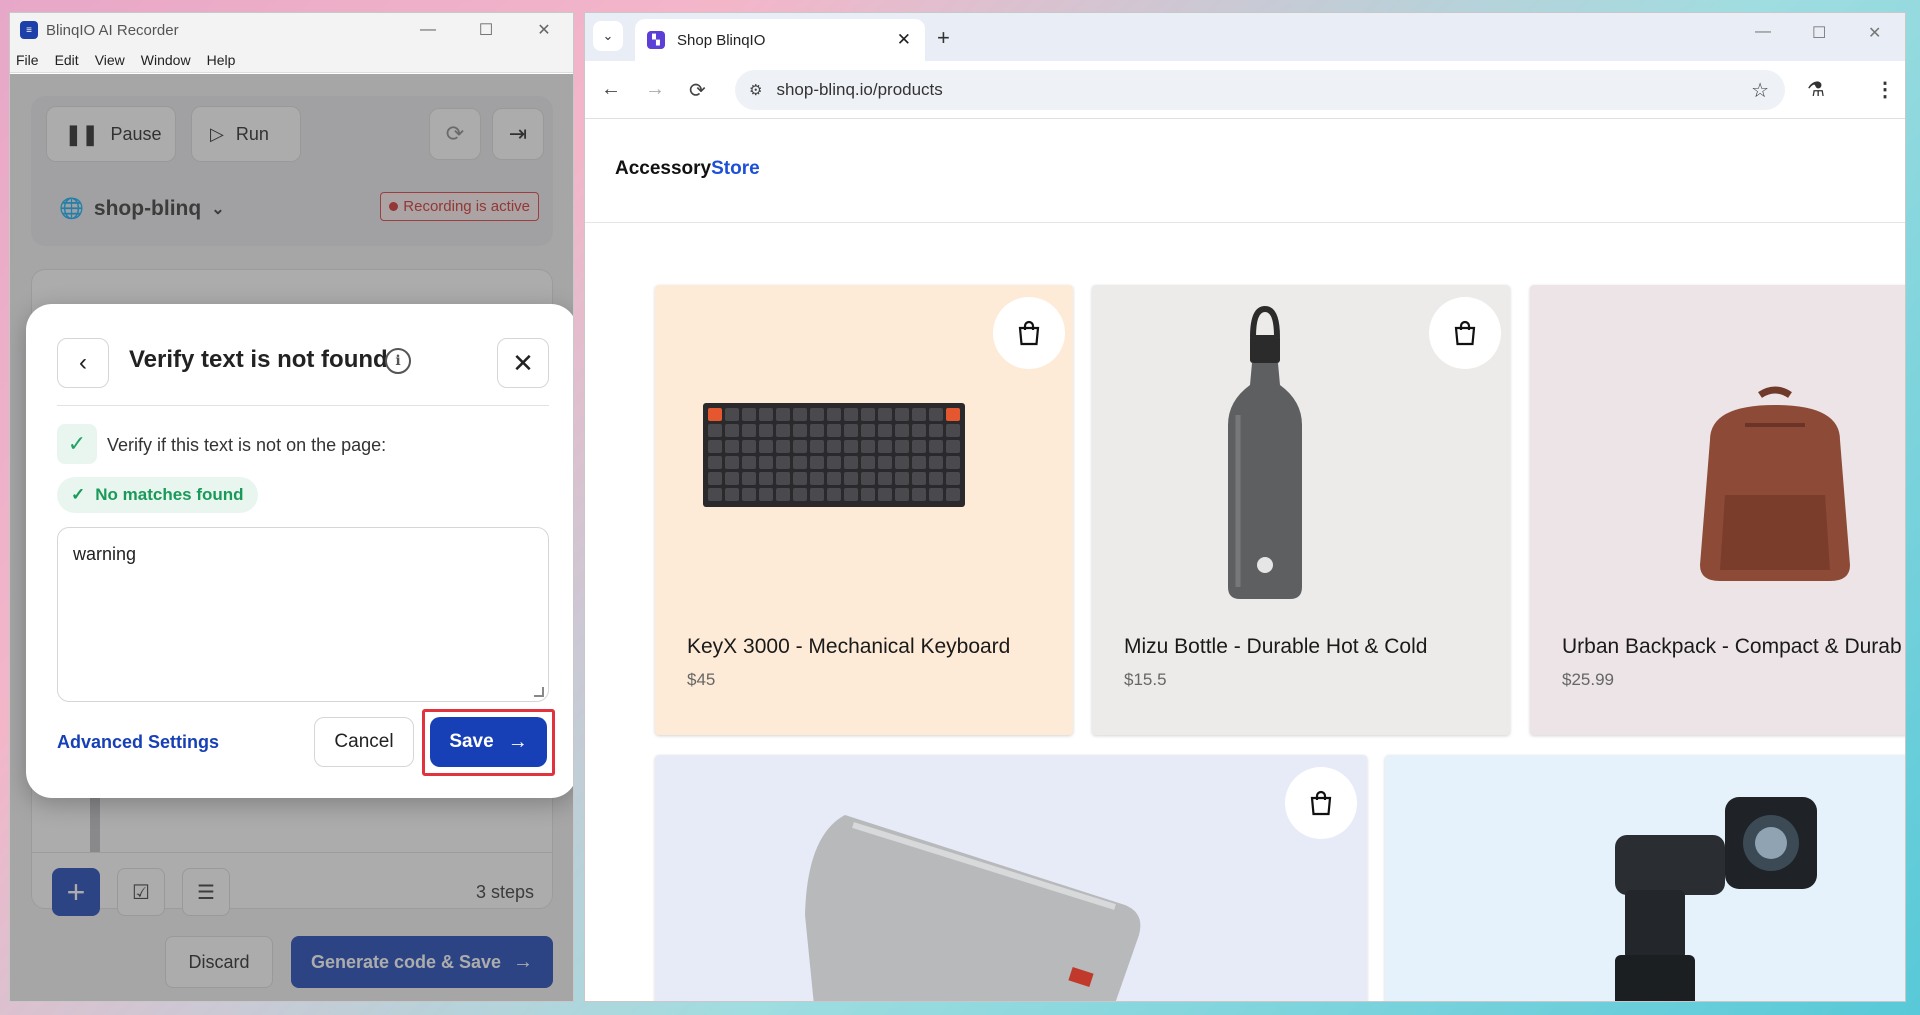 The height and width of the screenshot is (1015, 1920). What do you see at coordinates (539, 692) in the screenshot?
I see `resize-handle-icon` at bounding box center [539, 692].